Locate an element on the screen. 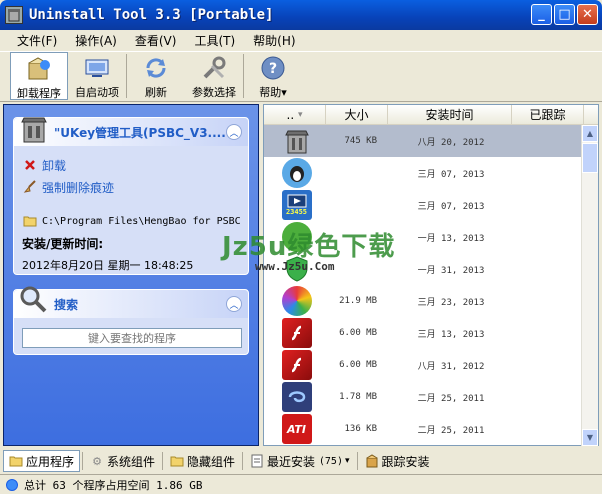 The width and height of the screenshot is (602, 494). gear-icon: ⚙ is located at coordinates (97, 461).